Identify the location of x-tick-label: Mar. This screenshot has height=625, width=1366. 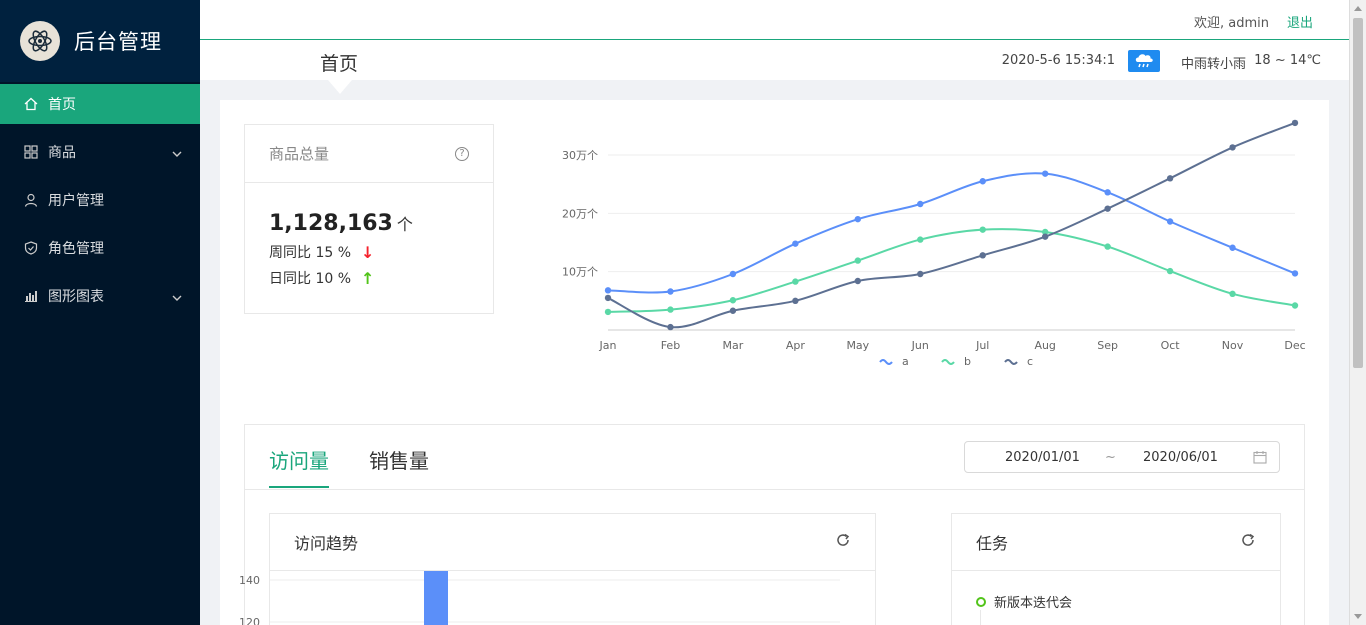
(733, 345).